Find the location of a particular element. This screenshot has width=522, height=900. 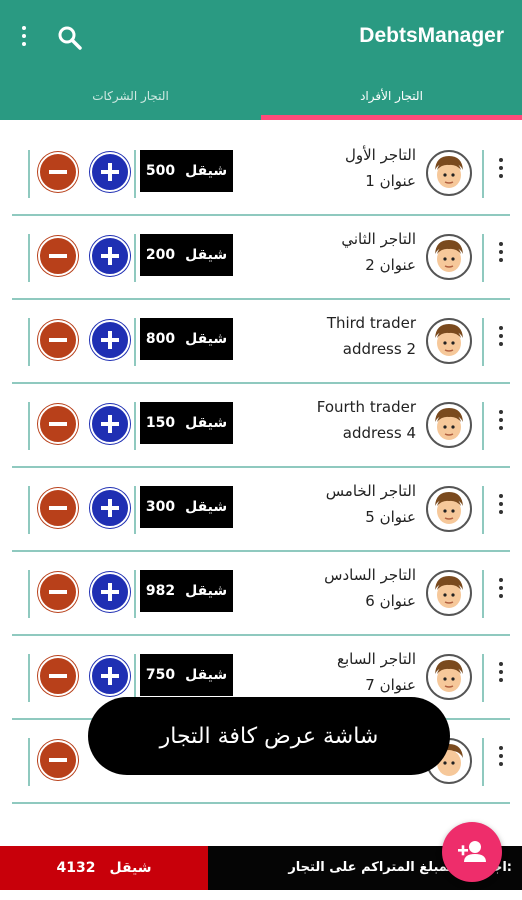

trader-address: عنوان 5 is located at coordinates (390, 517).